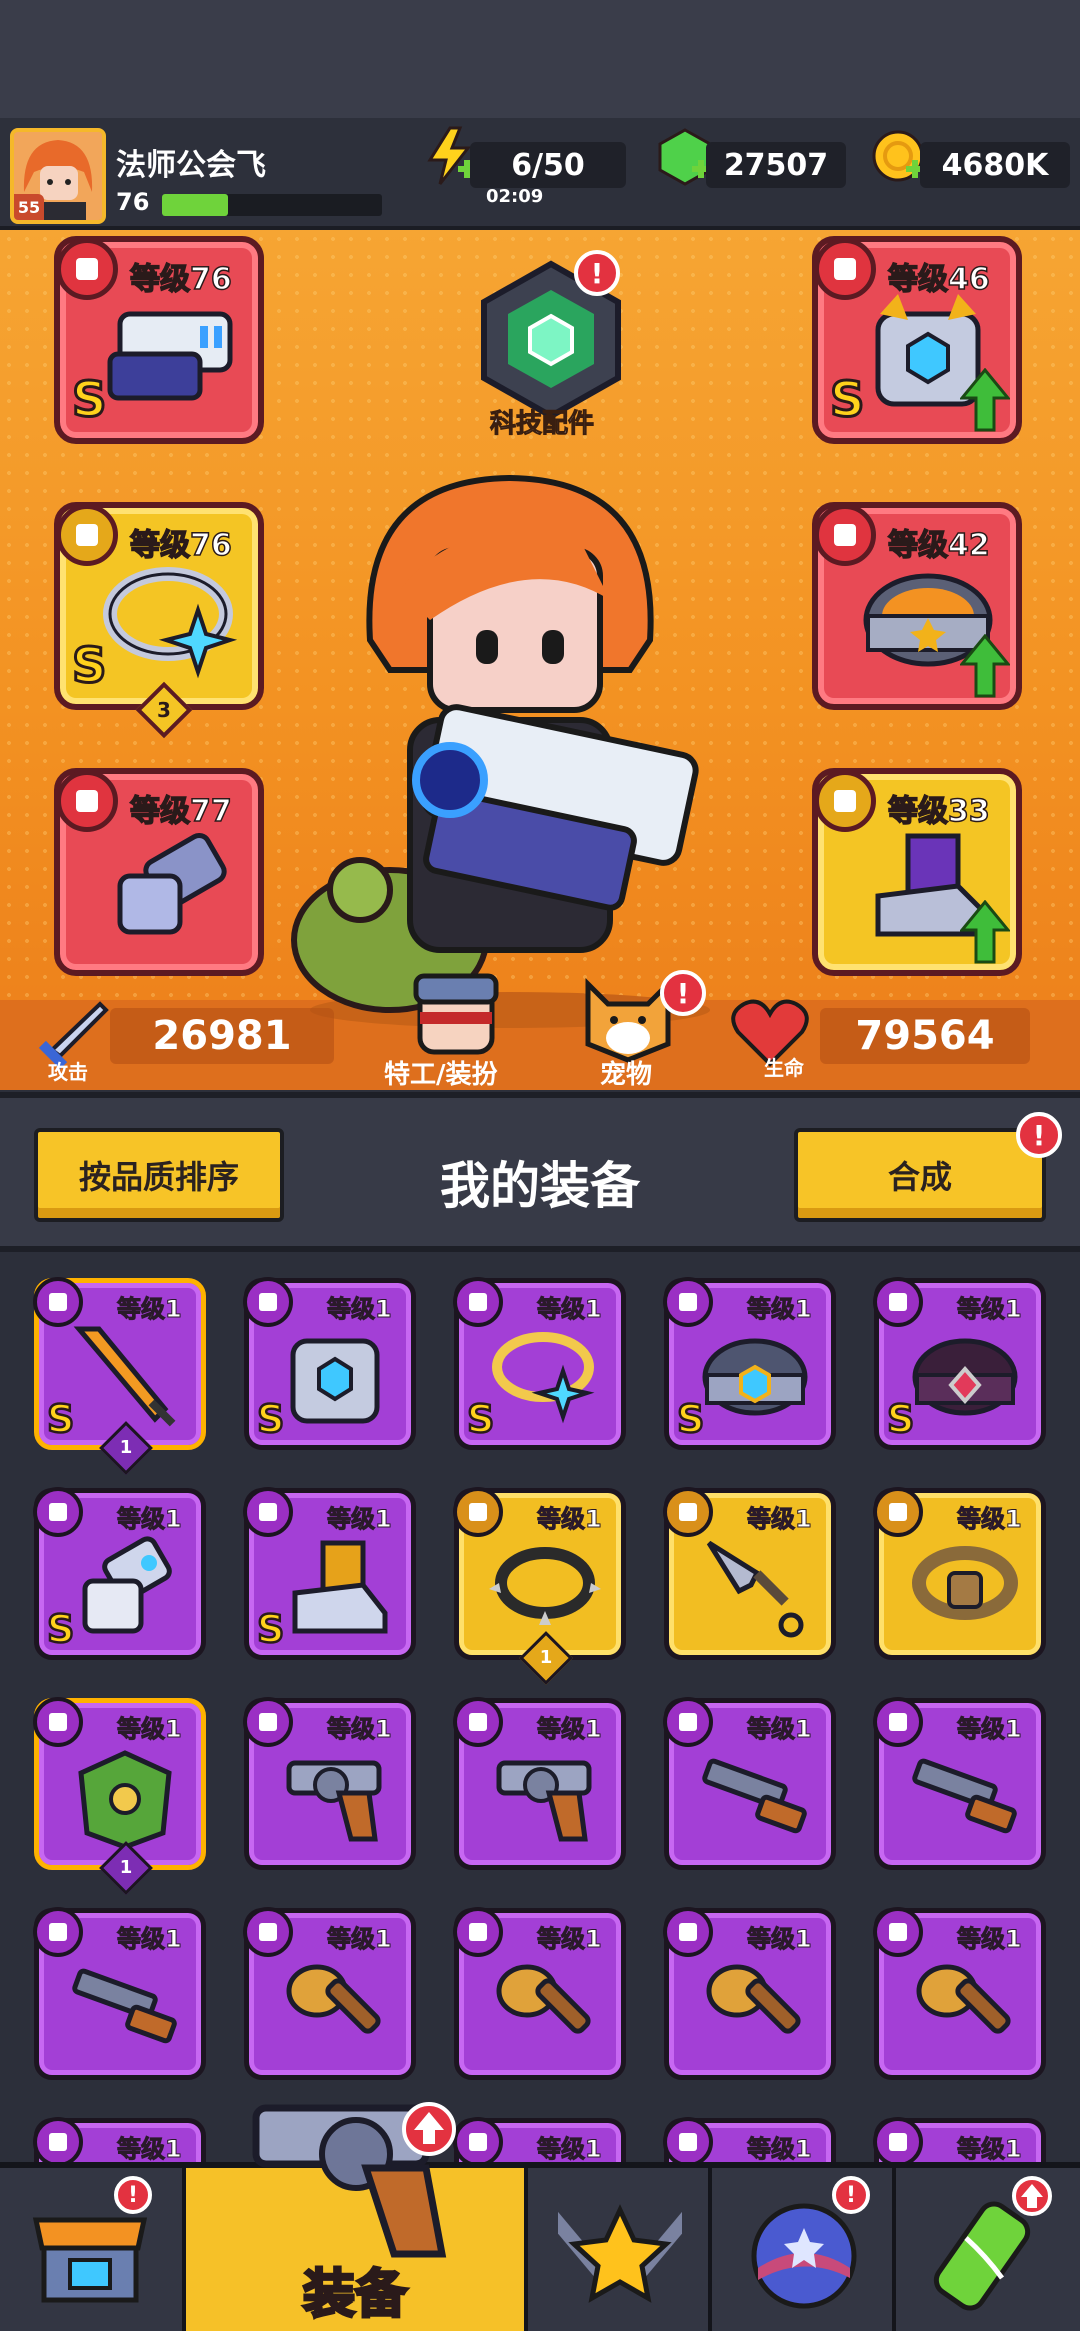 Image resolution: width=1080 pixels, height=2331 pixels. I want to click on nav-equipment-label: 装备, so click(354, 2295).